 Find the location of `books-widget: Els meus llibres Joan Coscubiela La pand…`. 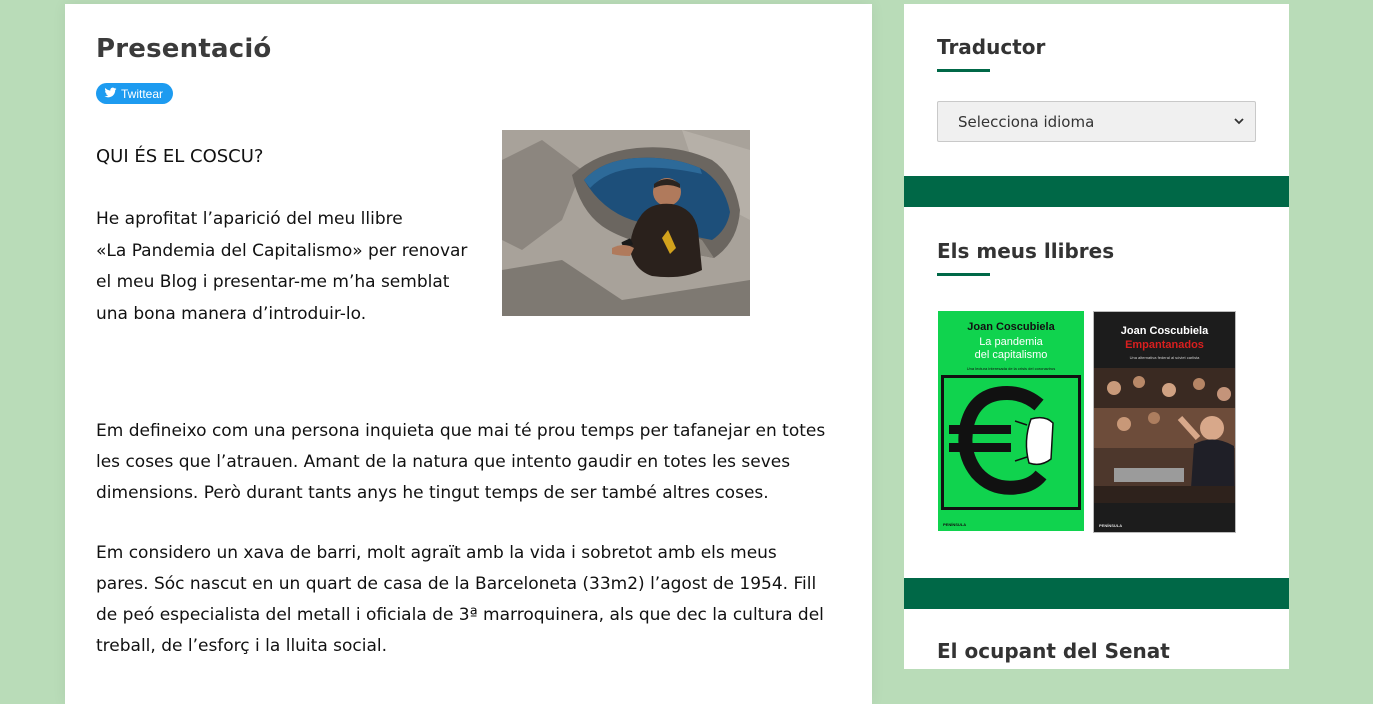

books-widget: Els meus llibres Joan Coscubiela La pand… is located at coordinates (1096, 392).